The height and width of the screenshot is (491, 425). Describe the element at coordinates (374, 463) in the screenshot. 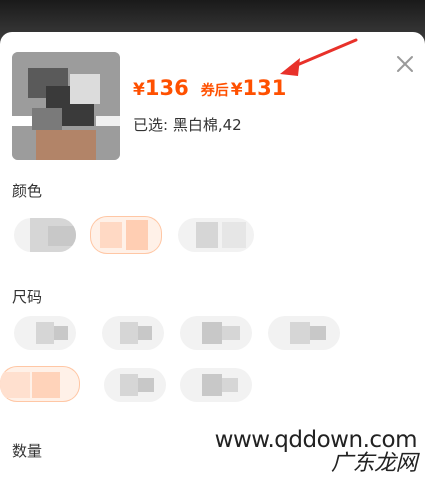

I see `watermark-cn-text: 广东龙网` at that location.